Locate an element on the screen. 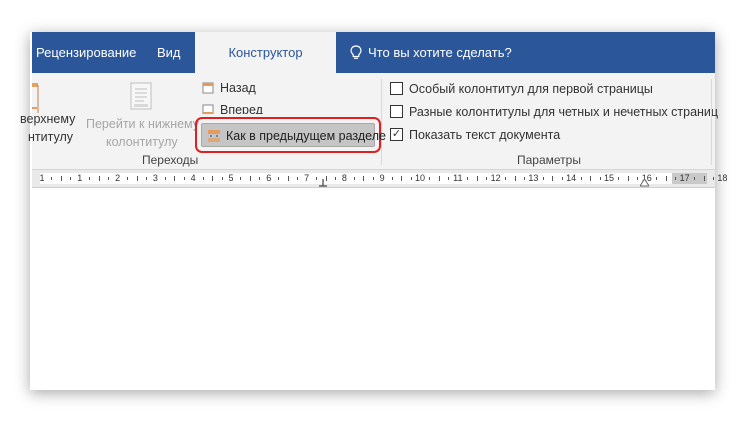  tab-designer: Конструктор is located at coordinates (265, 52).